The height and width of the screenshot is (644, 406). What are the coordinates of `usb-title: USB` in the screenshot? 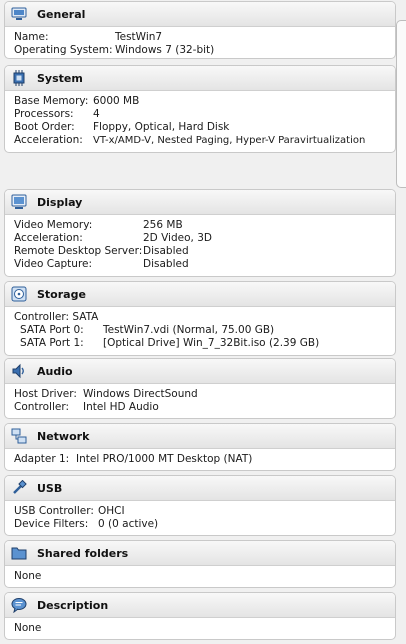 It's located at (50, 488).